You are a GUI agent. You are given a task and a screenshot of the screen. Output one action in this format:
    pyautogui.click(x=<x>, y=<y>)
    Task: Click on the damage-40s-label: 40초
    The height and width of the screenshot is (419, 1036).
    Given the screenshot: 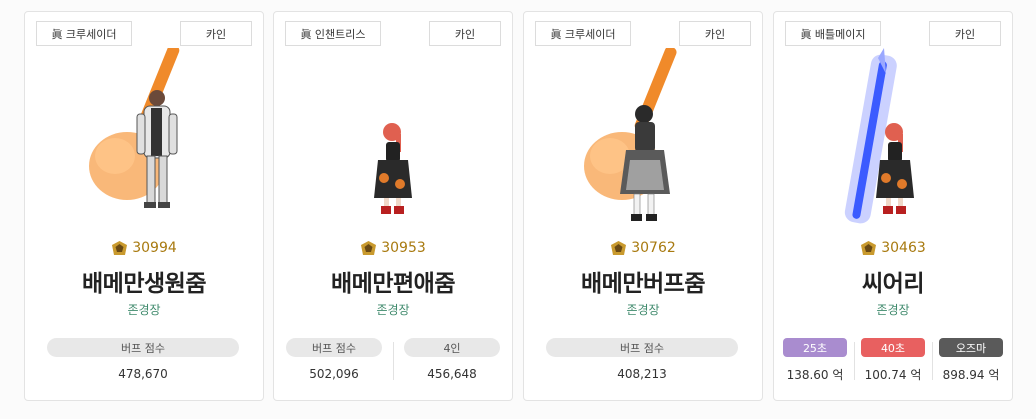 What is the action you would take?
    pyautogui.click(x=893, y=347)
    